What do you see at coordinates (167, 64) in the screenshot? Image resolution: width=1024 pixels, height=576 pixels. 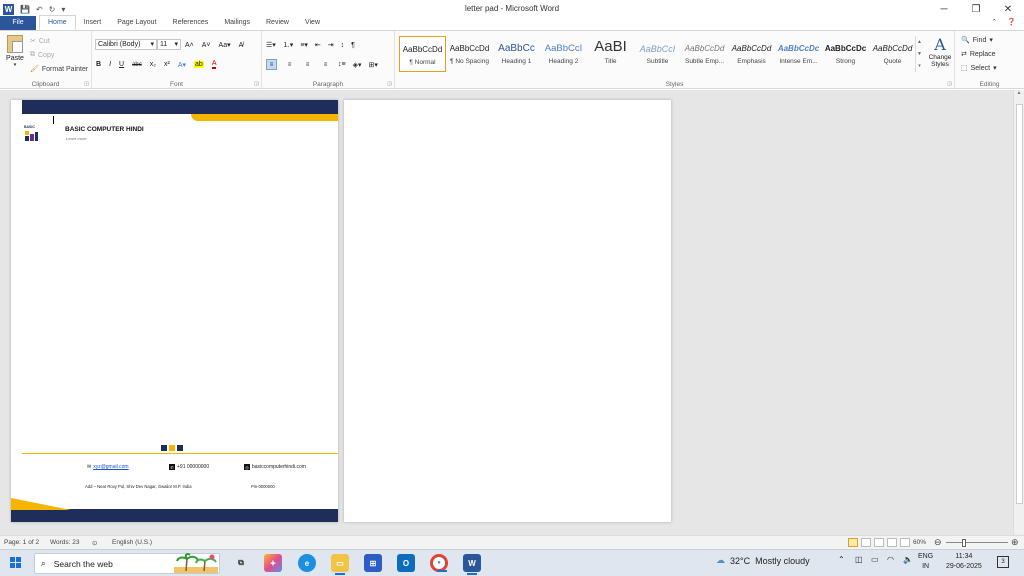 I see `superscript-button: x²` at bounding box center [167, 64].